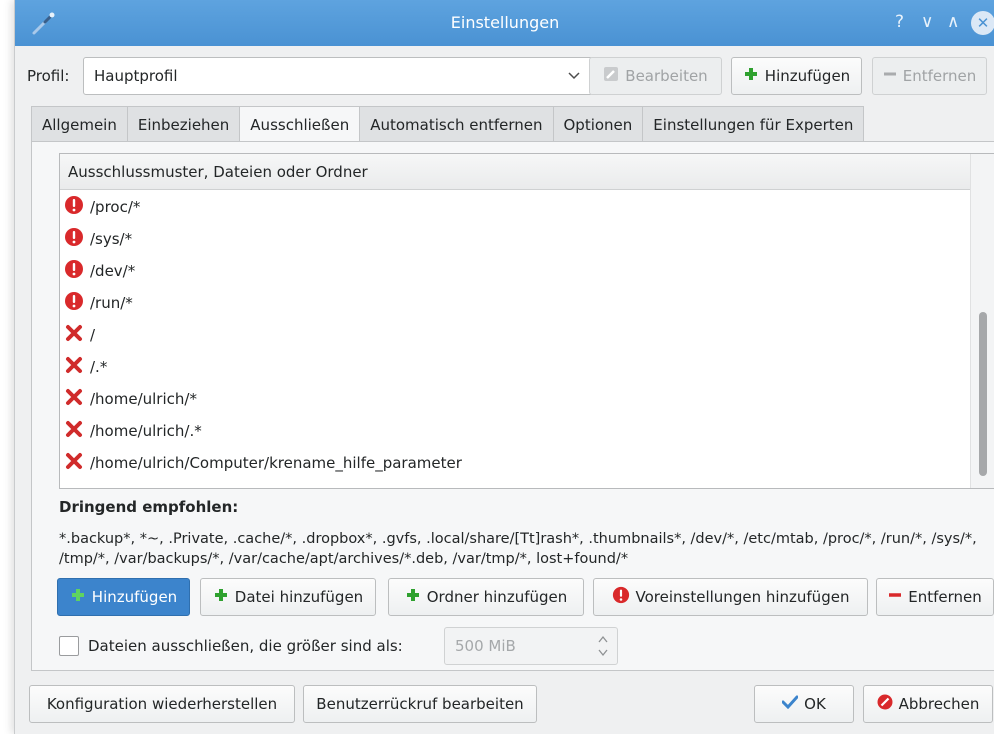 The image size is (994, 734). What do you see at coordinates (939, 76) in the screenshot?
I see `remove-profile-label: Entfernen` at bounding box center [939, 76].